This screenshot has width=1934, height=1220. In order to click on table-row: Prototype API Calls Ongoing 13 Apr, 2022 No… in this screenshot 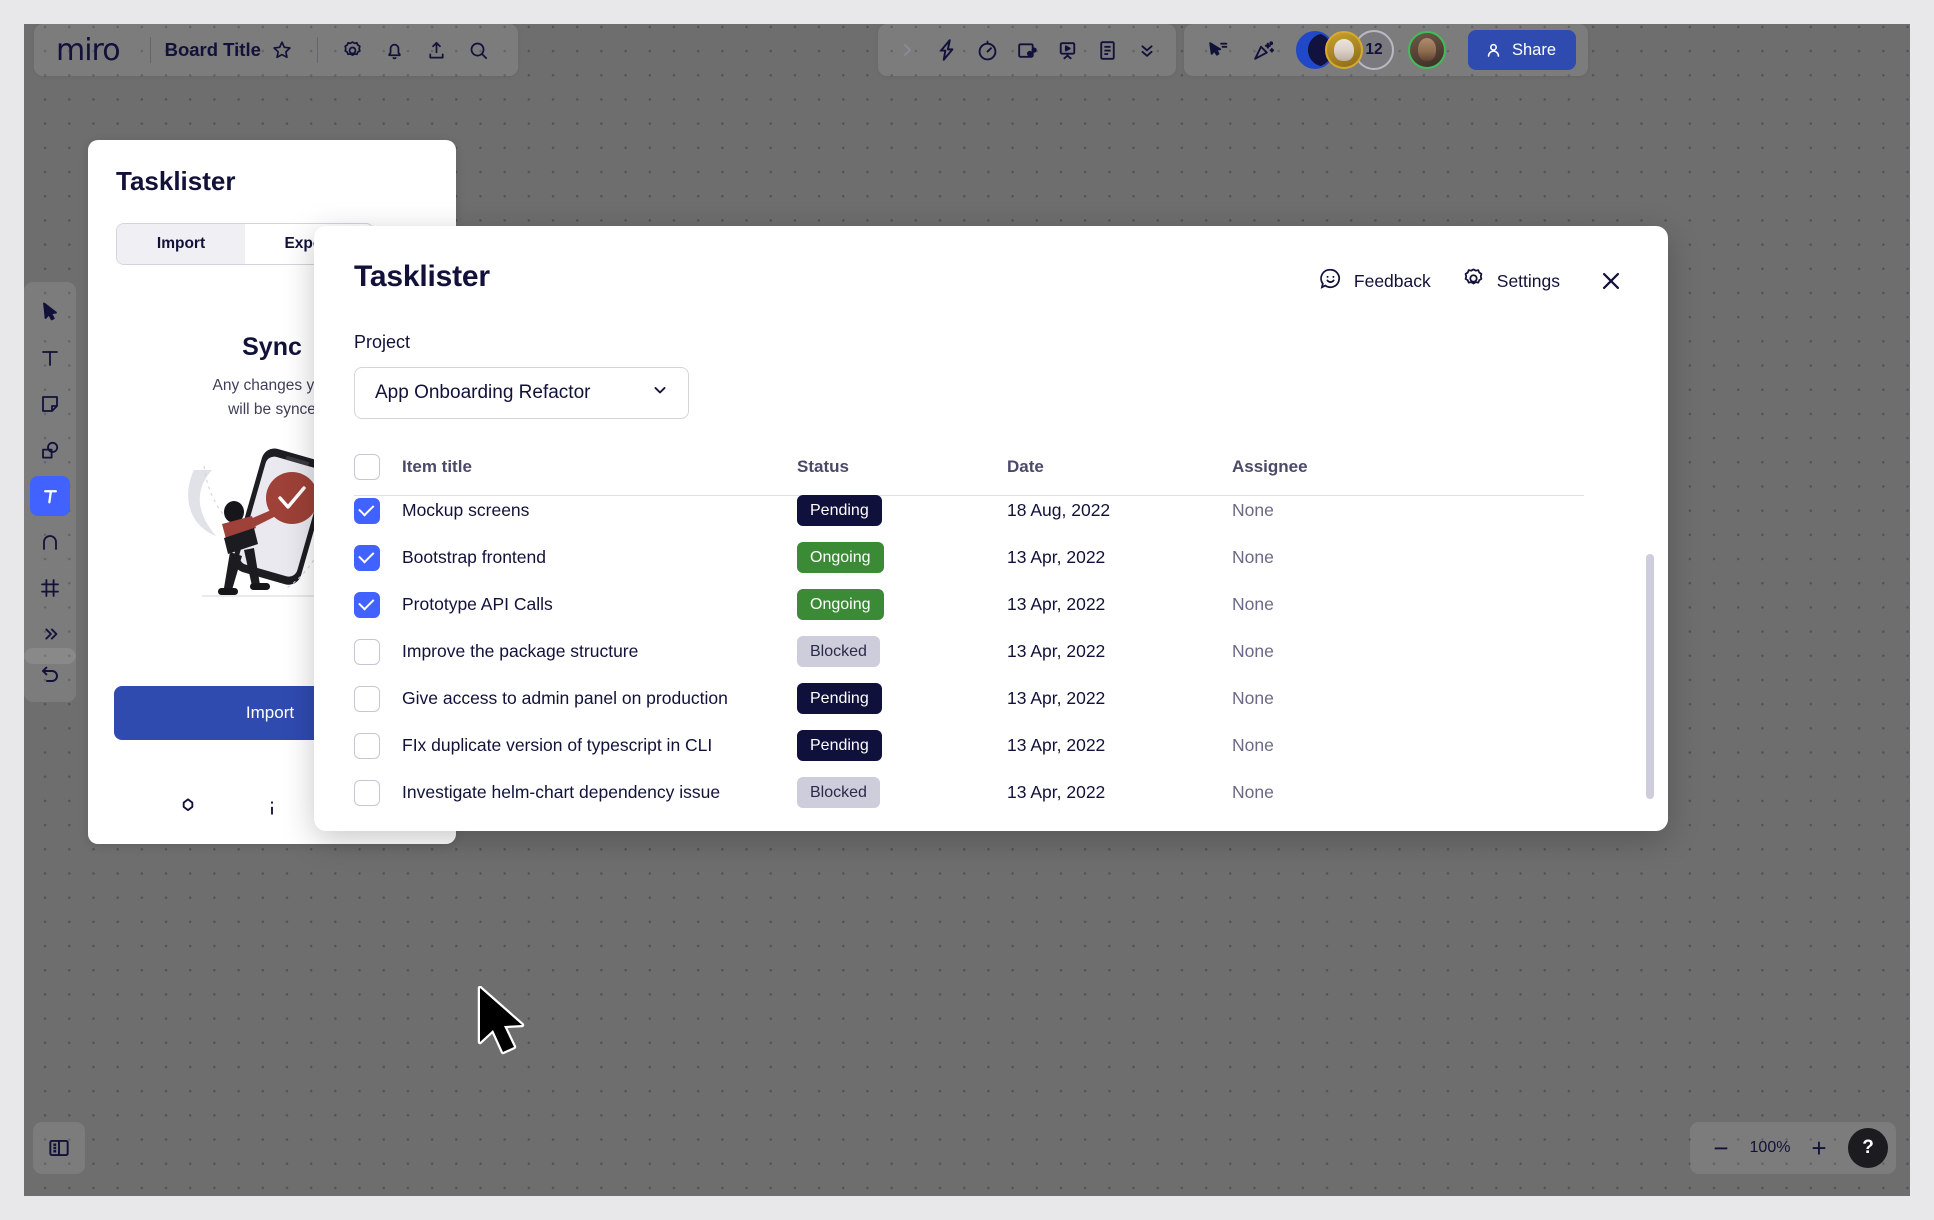, I will do `click(969, 604)`.